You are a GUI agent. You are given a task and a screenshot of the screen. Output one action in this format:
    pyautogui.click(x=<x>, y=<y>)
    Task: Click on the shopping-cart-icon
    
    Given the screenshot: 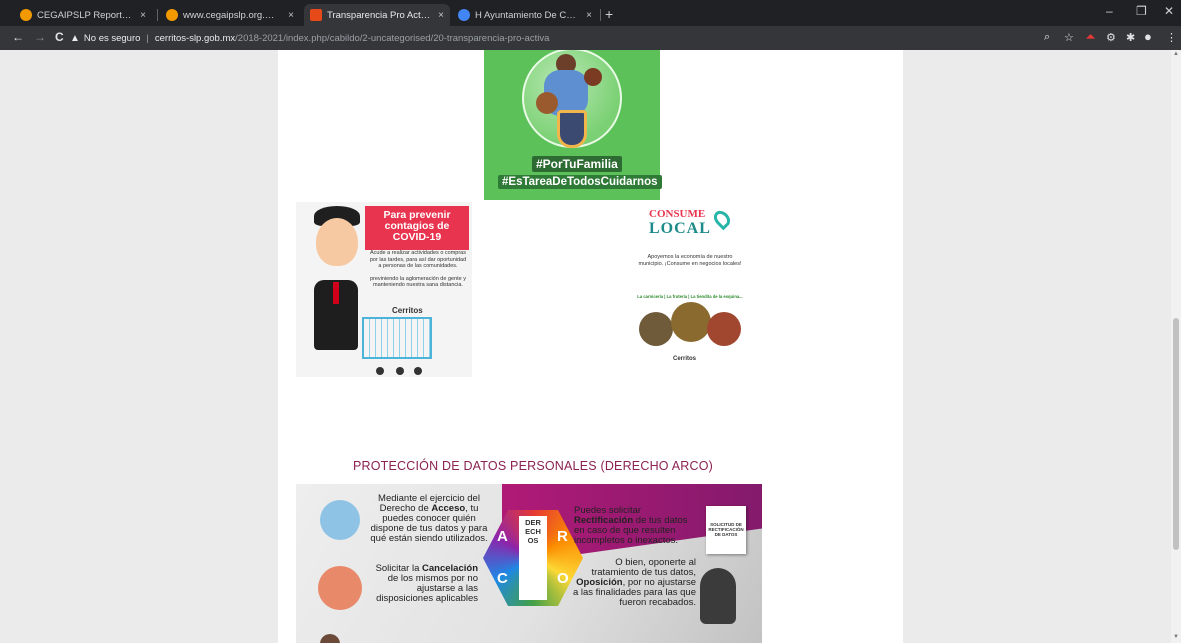 What is the action you would take?
    pyautogui.click(x=397, y=338)
    